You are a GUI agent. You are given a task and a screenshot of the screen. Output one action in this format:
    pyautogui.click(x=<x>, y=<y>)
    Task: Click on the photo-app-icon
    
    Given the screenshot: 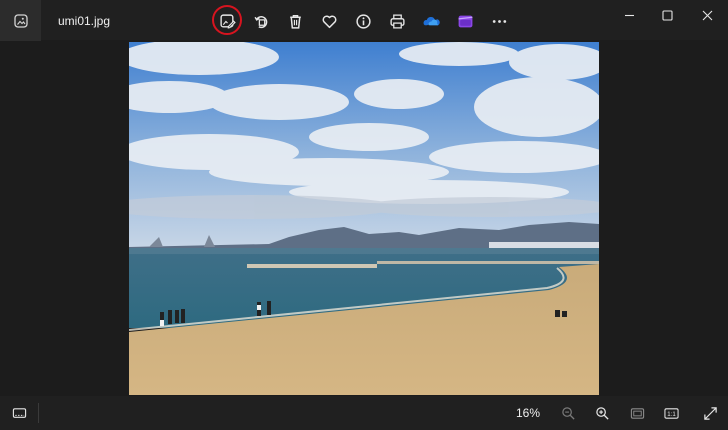 What is the action you would take?
    pyautogui.click(x=20, y=20)
    